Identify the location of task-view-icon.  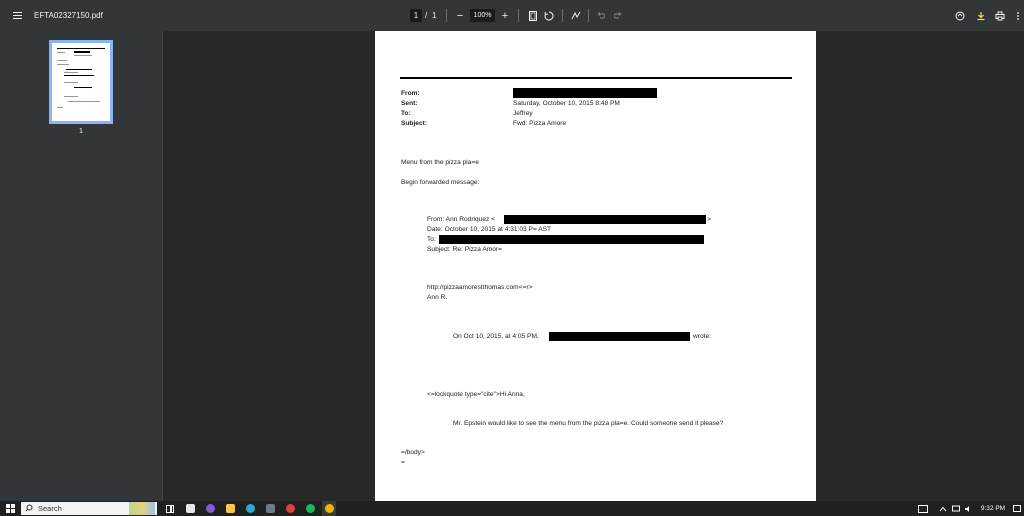
(170, 508).